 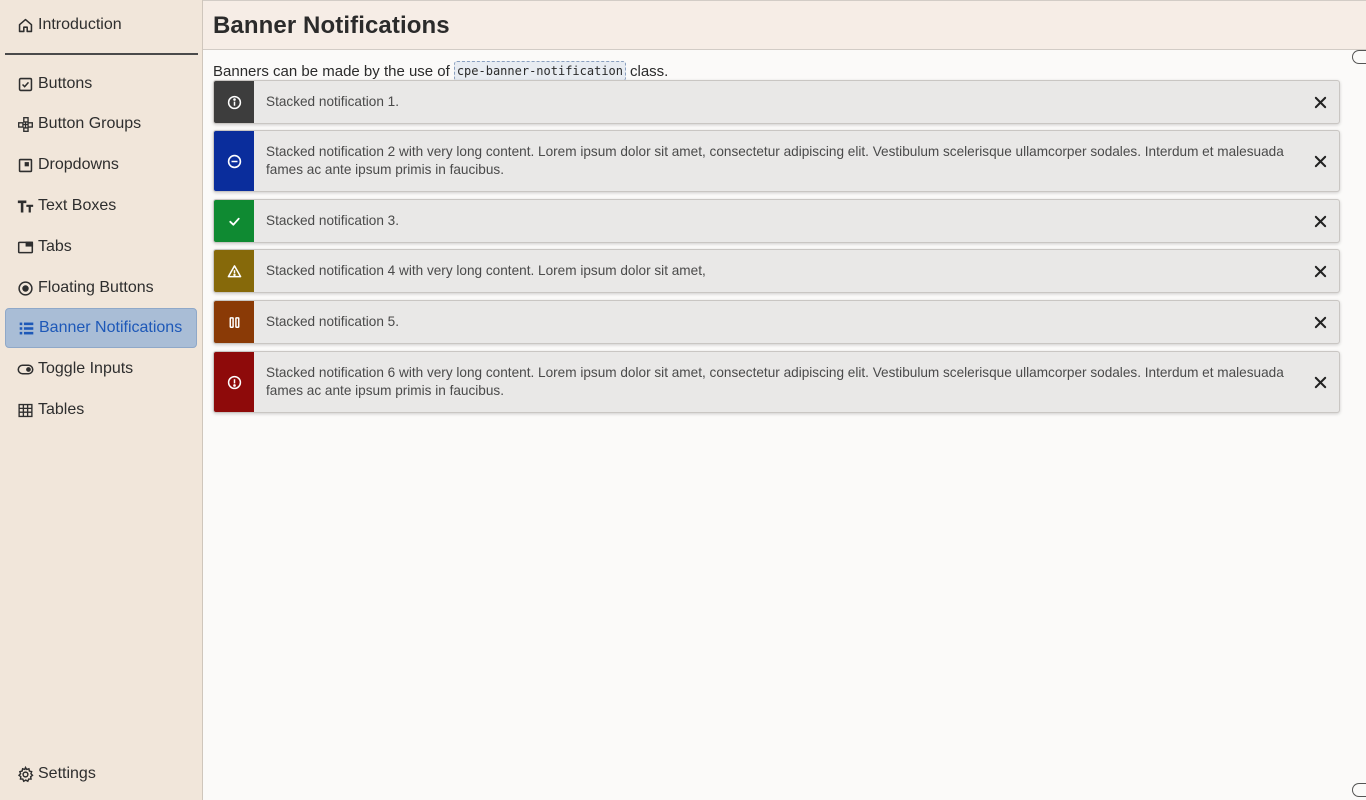 What do you see at coordinates (101, 410) in the screenshot?
I see `sidebar-item-tables: Tables` at bounding box center [101, 410].